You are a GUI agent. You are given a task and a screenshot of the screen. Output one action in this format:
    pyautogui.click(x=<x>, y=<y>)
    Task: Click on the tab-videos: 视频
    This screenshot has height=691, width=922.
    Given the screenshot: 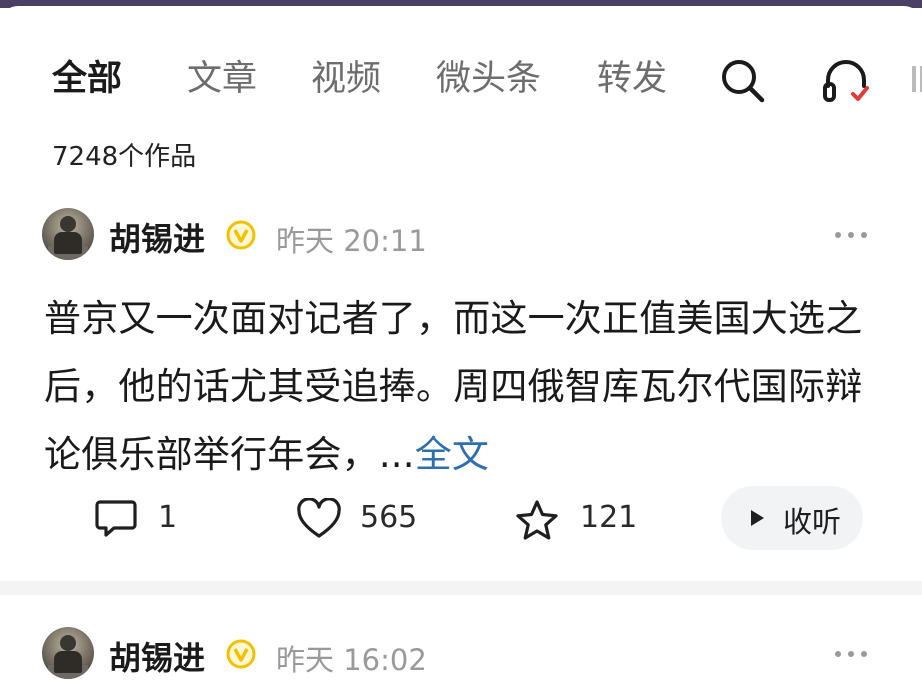 What is the action you would take?
    pyautogui.click(x=346, y=79)
    